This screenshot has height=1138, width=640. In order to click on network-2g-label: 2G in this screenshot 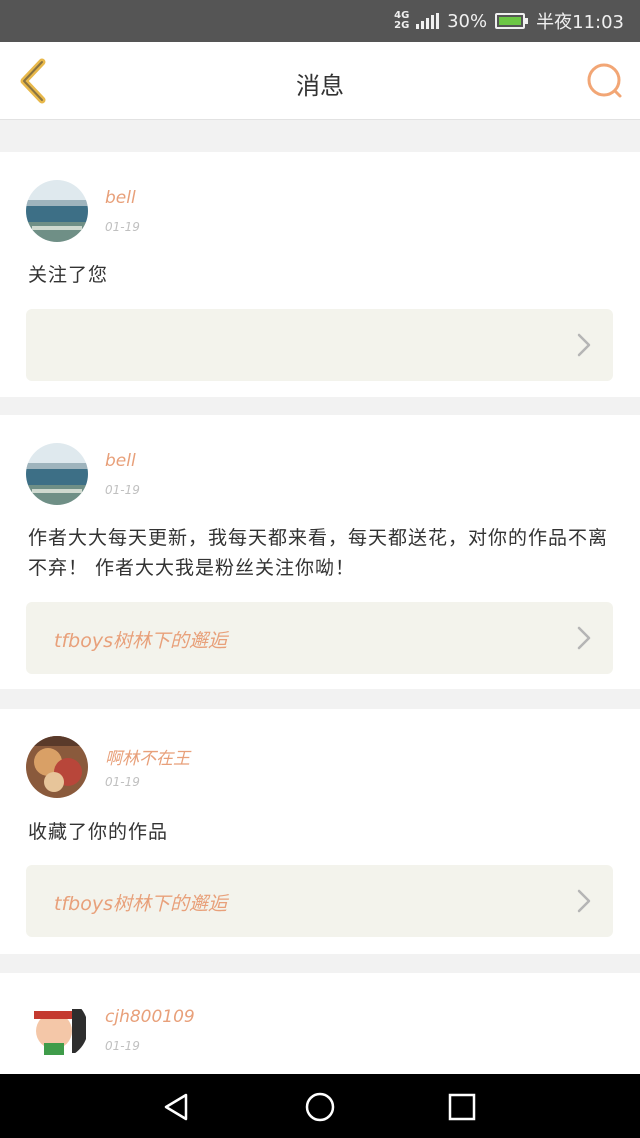, I will do `click(402, 25)`.